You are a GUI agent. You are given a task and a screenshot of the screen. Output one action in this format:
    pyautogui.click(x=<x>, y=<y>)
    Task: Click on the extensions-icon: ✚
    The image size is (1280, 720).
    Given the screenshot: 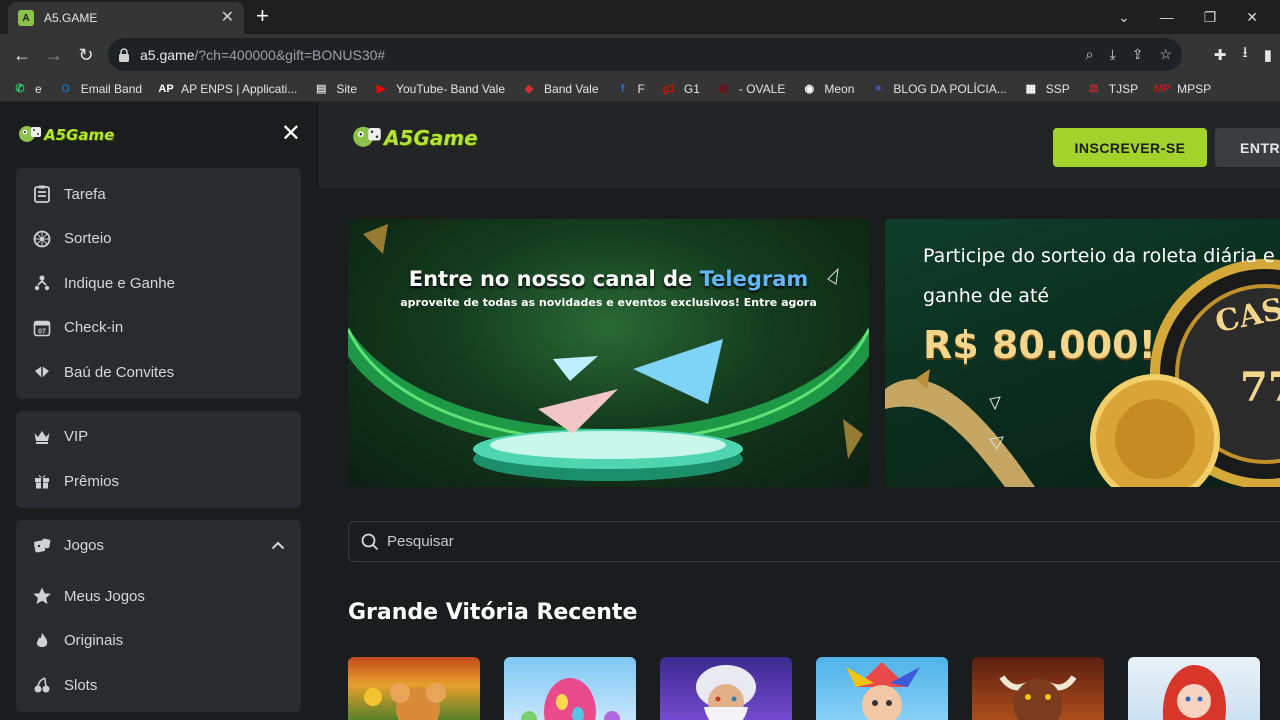 What is the action you would take?
    pyautogui.click(x=1220, y=55)
    